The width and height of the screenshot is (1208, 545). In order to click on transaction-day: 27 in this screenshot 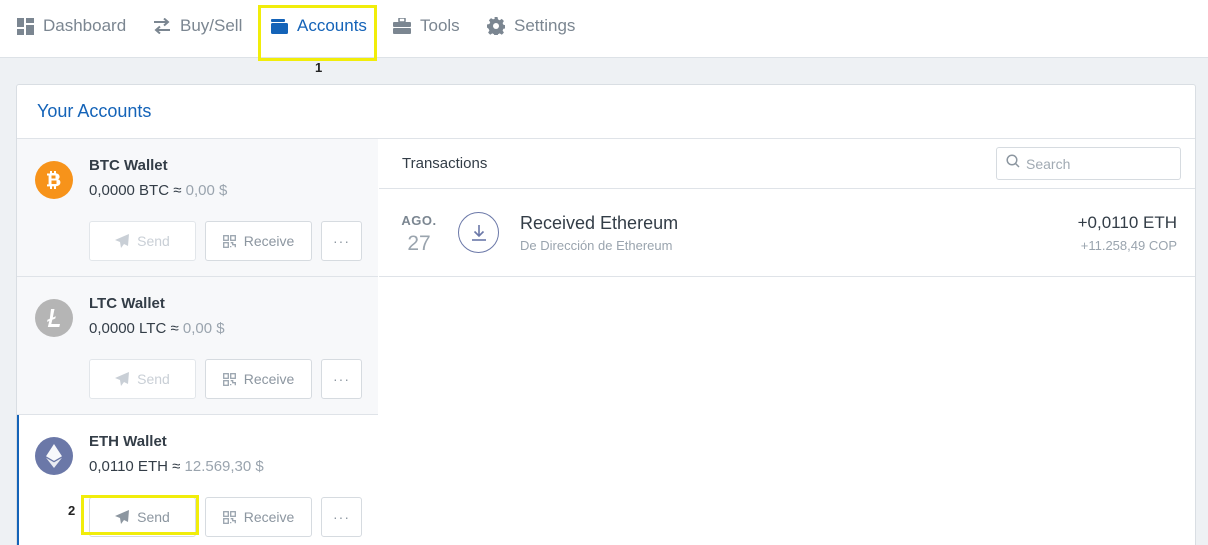, I will do `click(419, 243)`.